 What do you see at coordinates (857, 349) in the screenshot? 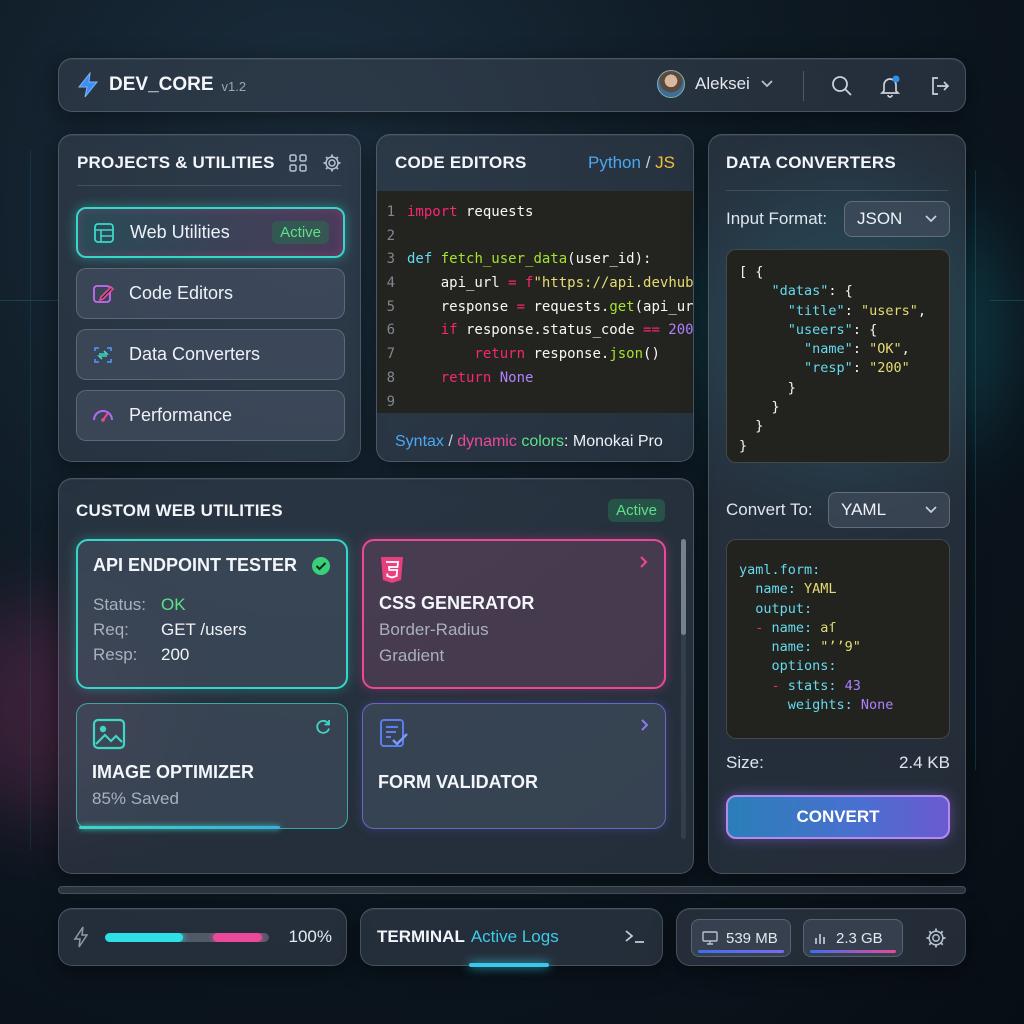
I see `json-line: "name": "OK",` at bounding box center [857, 349].